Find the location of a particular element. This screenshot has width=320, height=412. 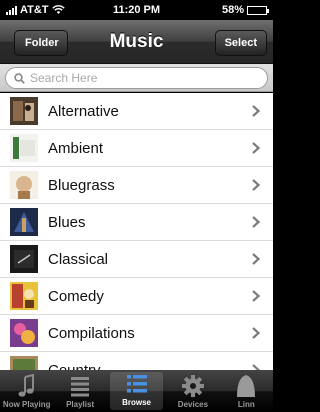

genre-label: Compilations is located at coordinates (91, 333).